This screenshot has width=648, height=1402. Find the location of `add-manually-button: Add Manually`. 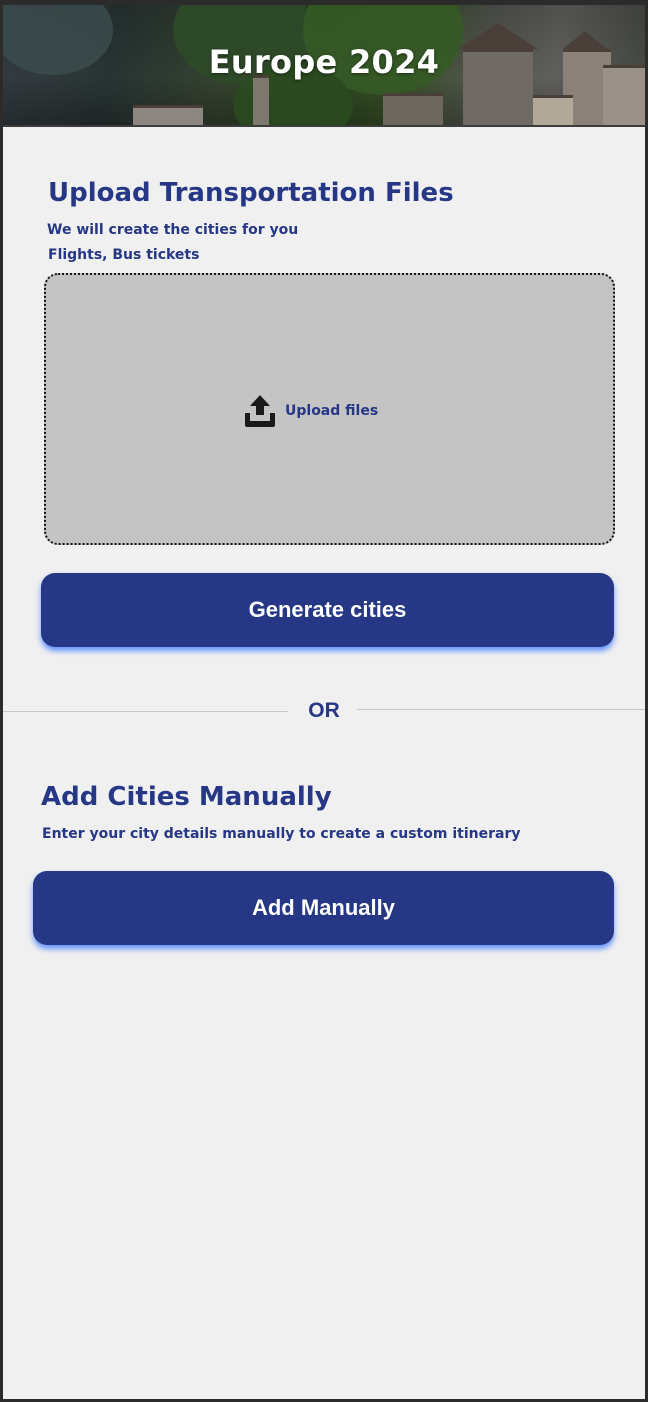

add-manually-button: Add Manually is located at coordinates (323, 908).